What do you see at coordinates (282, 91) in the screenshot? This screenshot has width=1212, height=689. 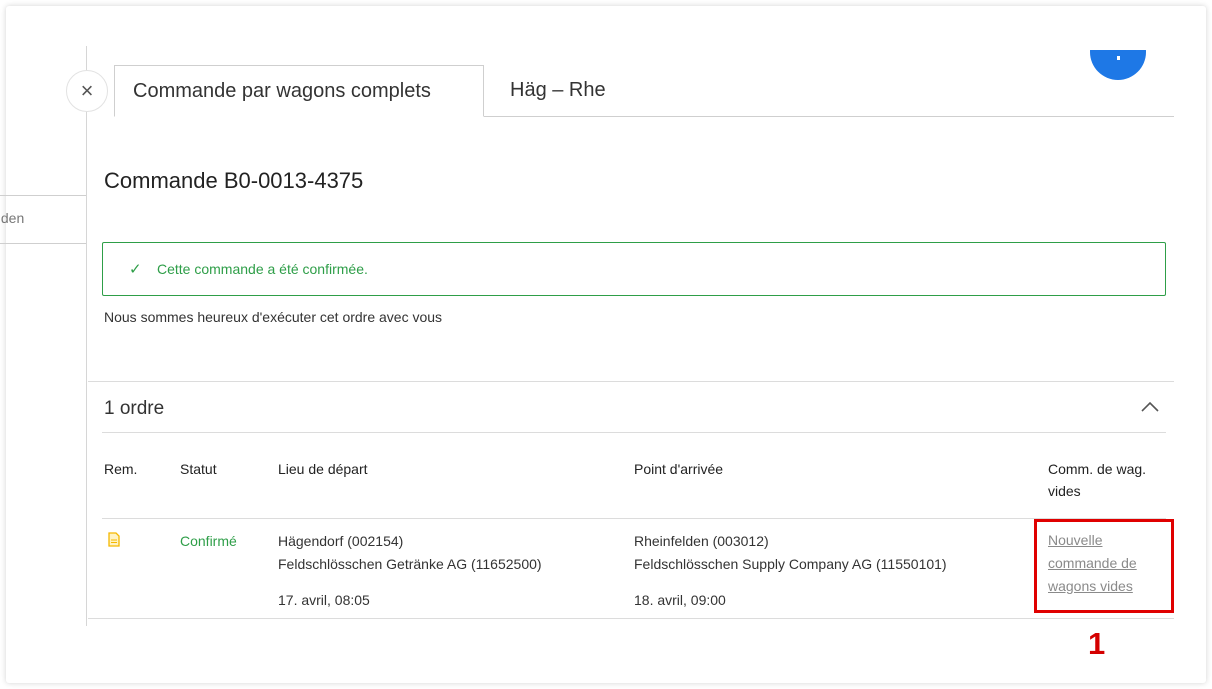 I see `tab-label: Commande par wagons complets` at bounding box center [282, 91].